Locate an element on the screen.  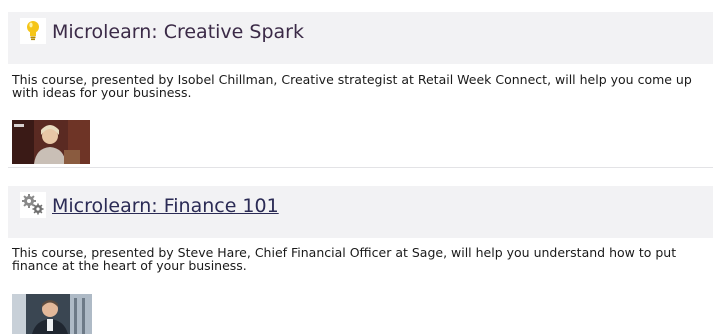
gears-icon is located at coordinates (33, 205).